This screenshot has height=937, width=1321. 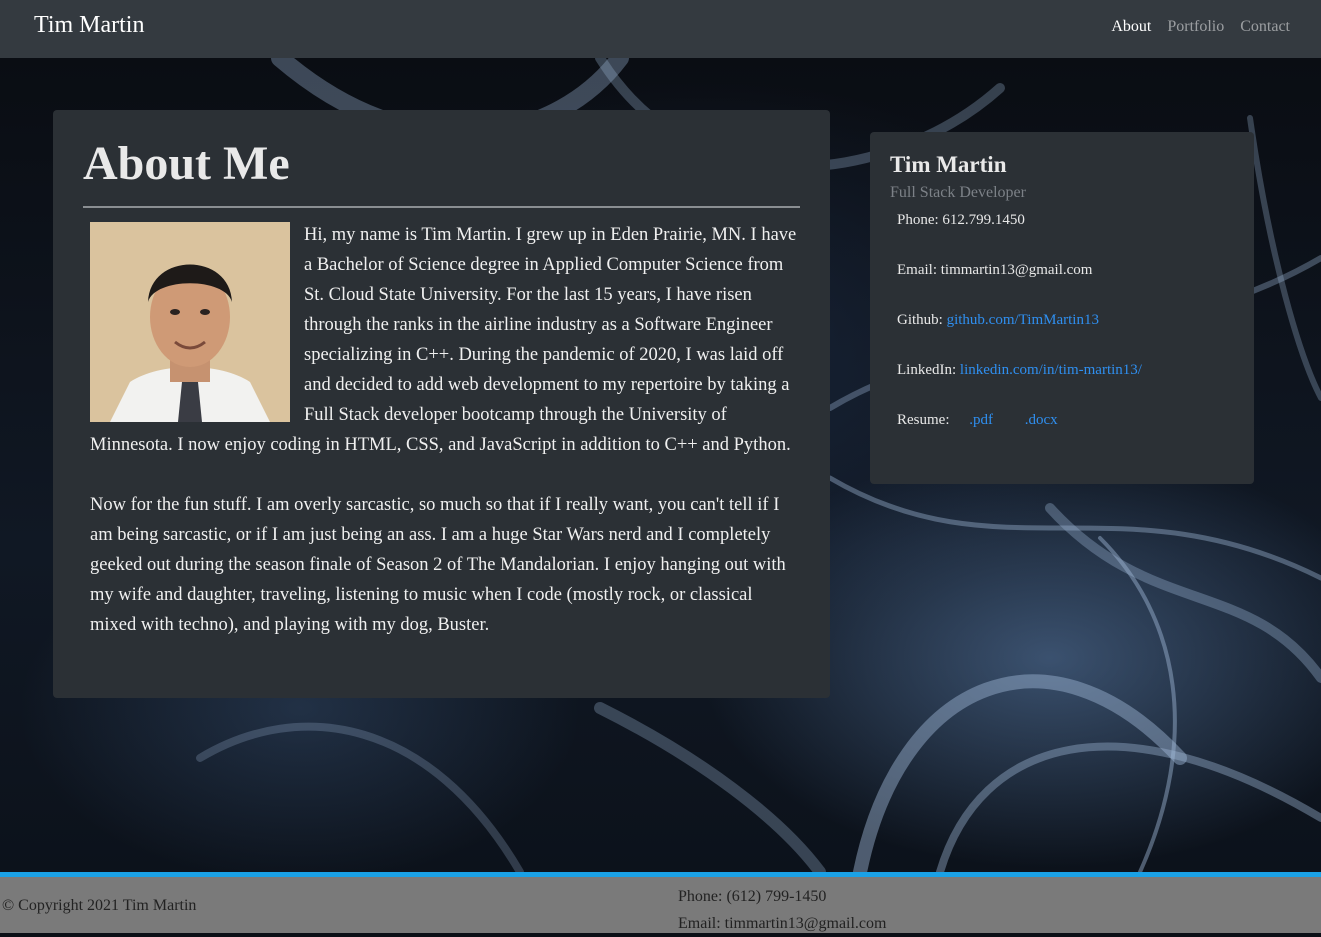 What do you see at coordinates (917, 270) in the screenshot?
I see `email-label: Email:` at bounding box center [917, 270].